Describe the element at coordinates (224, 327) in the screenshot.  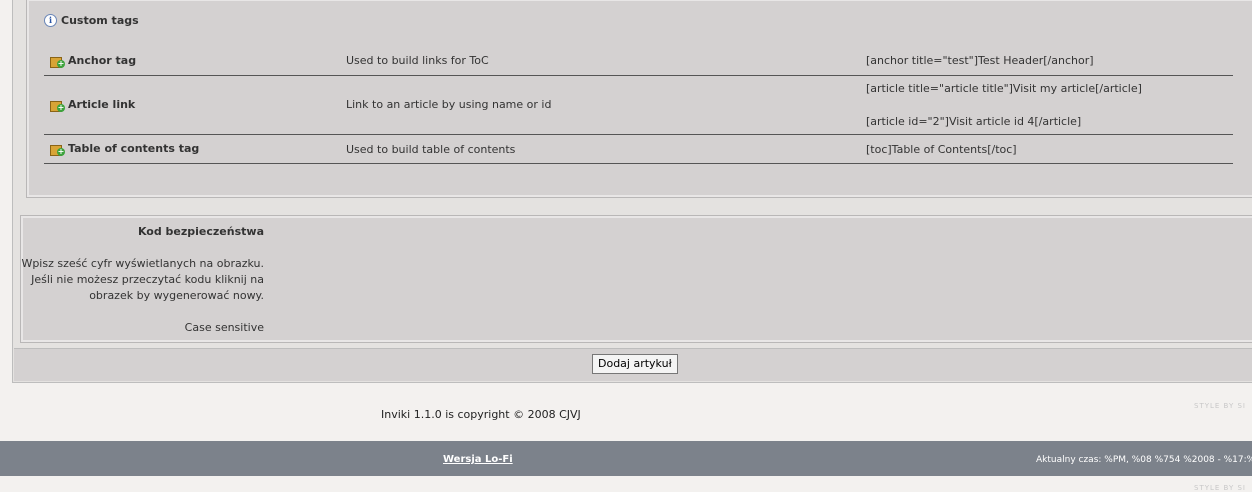
I see `case-sensitive-note: Case sensitive` at that location.